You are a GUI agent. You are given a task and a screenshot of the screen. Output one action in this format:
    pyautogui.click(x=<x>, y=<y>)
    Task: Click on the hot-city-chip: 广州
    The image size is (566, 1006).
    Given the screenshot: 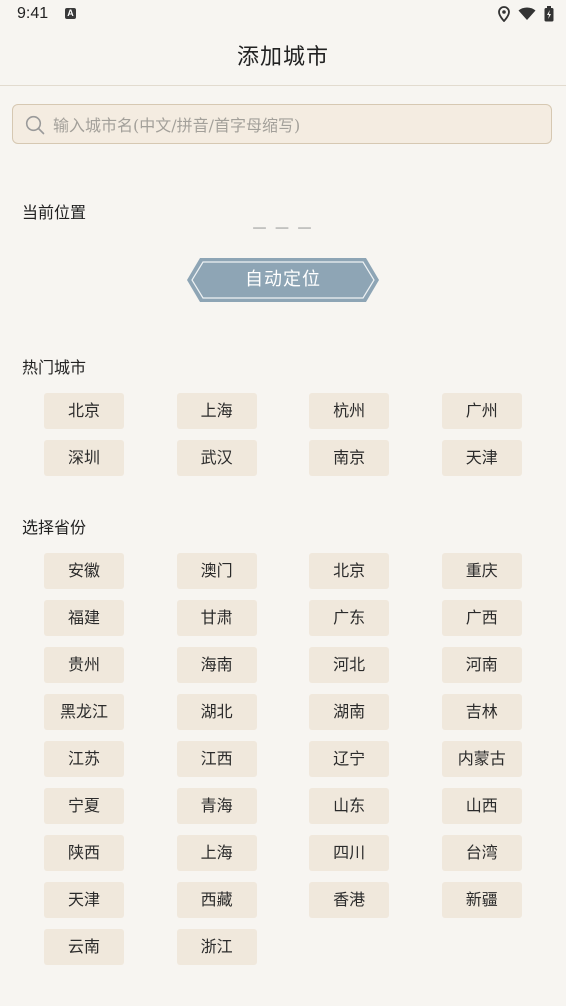 What is the action you would take?
    pyautogui.click(x=481, y=411)
    